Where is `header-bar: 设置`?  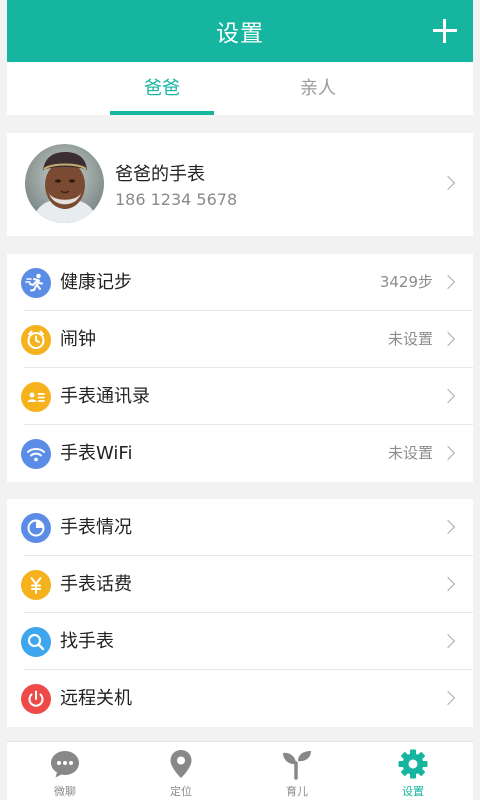 header-bar: 设置 is located at coordinates (240, 31).